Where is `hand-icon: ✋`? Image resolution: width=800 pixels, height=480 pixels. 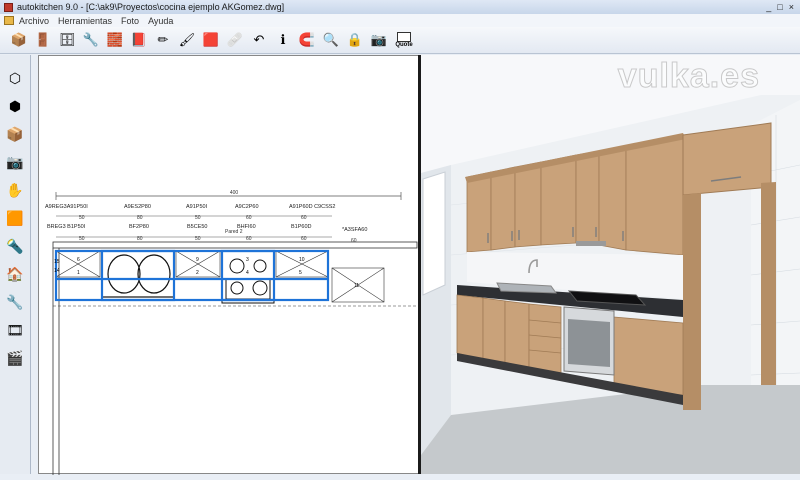 hand-icon: ✋ is located at coordinates (15, 190).